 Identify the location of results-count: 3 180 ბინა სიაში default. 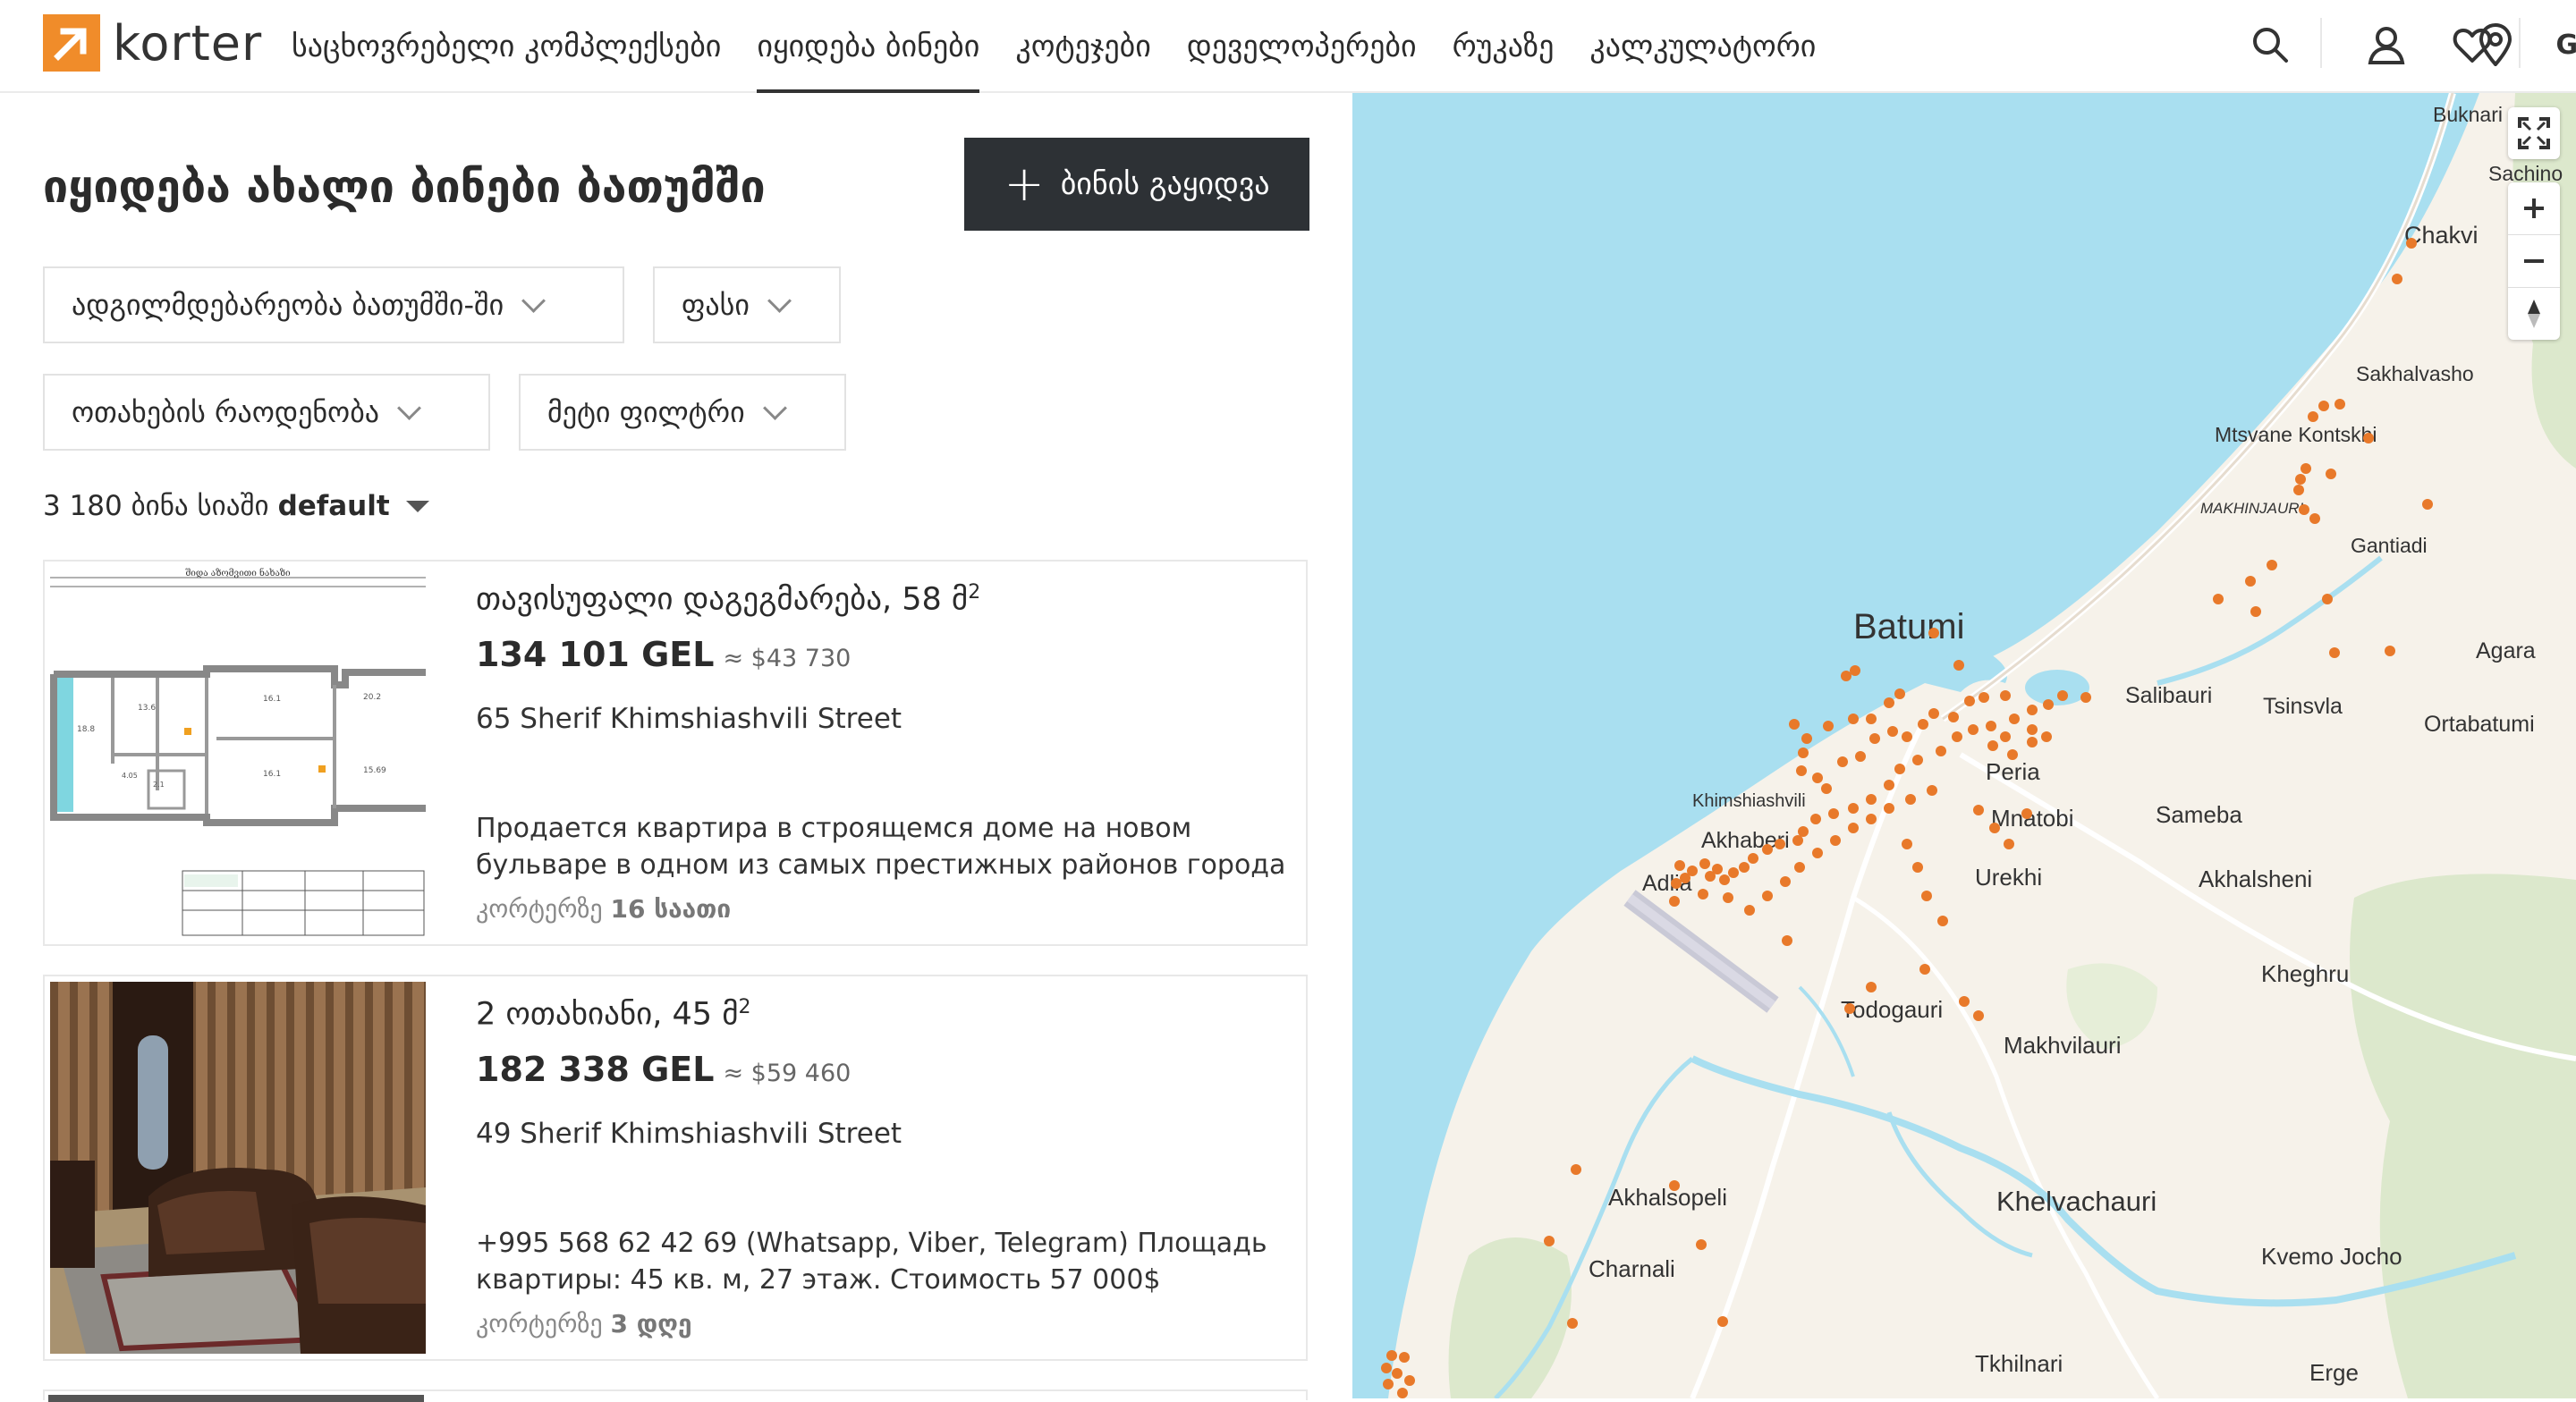
(236, 506).